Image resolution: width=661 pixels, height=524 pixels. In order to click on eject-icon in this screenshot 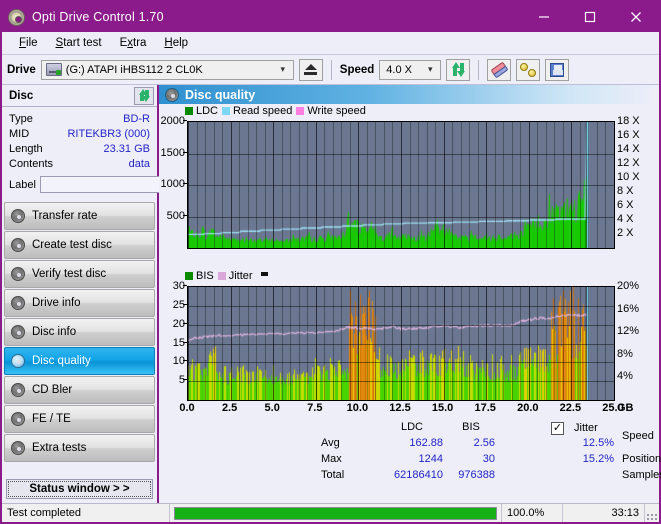, I will do `click(311, 69)`.